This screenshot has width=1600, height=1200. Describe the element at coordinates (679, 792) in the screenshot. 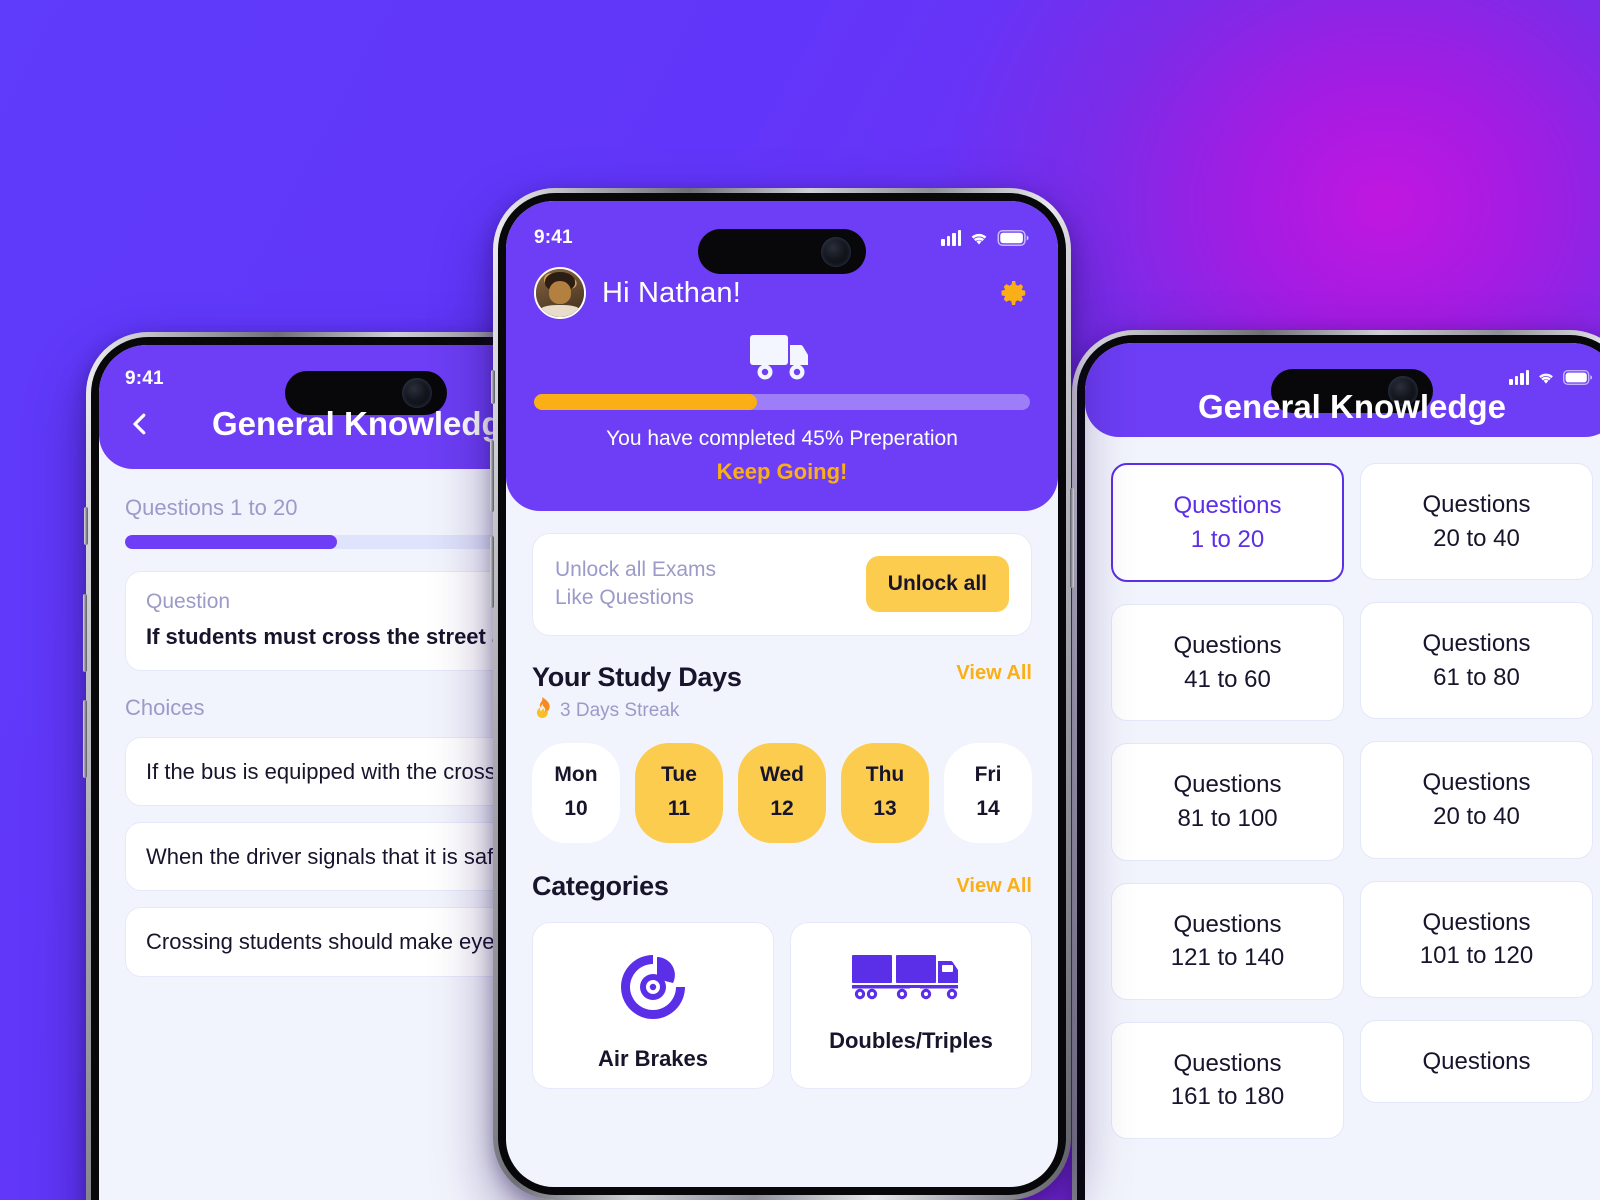

I see `study-day-tue: Tue 11` at that location.